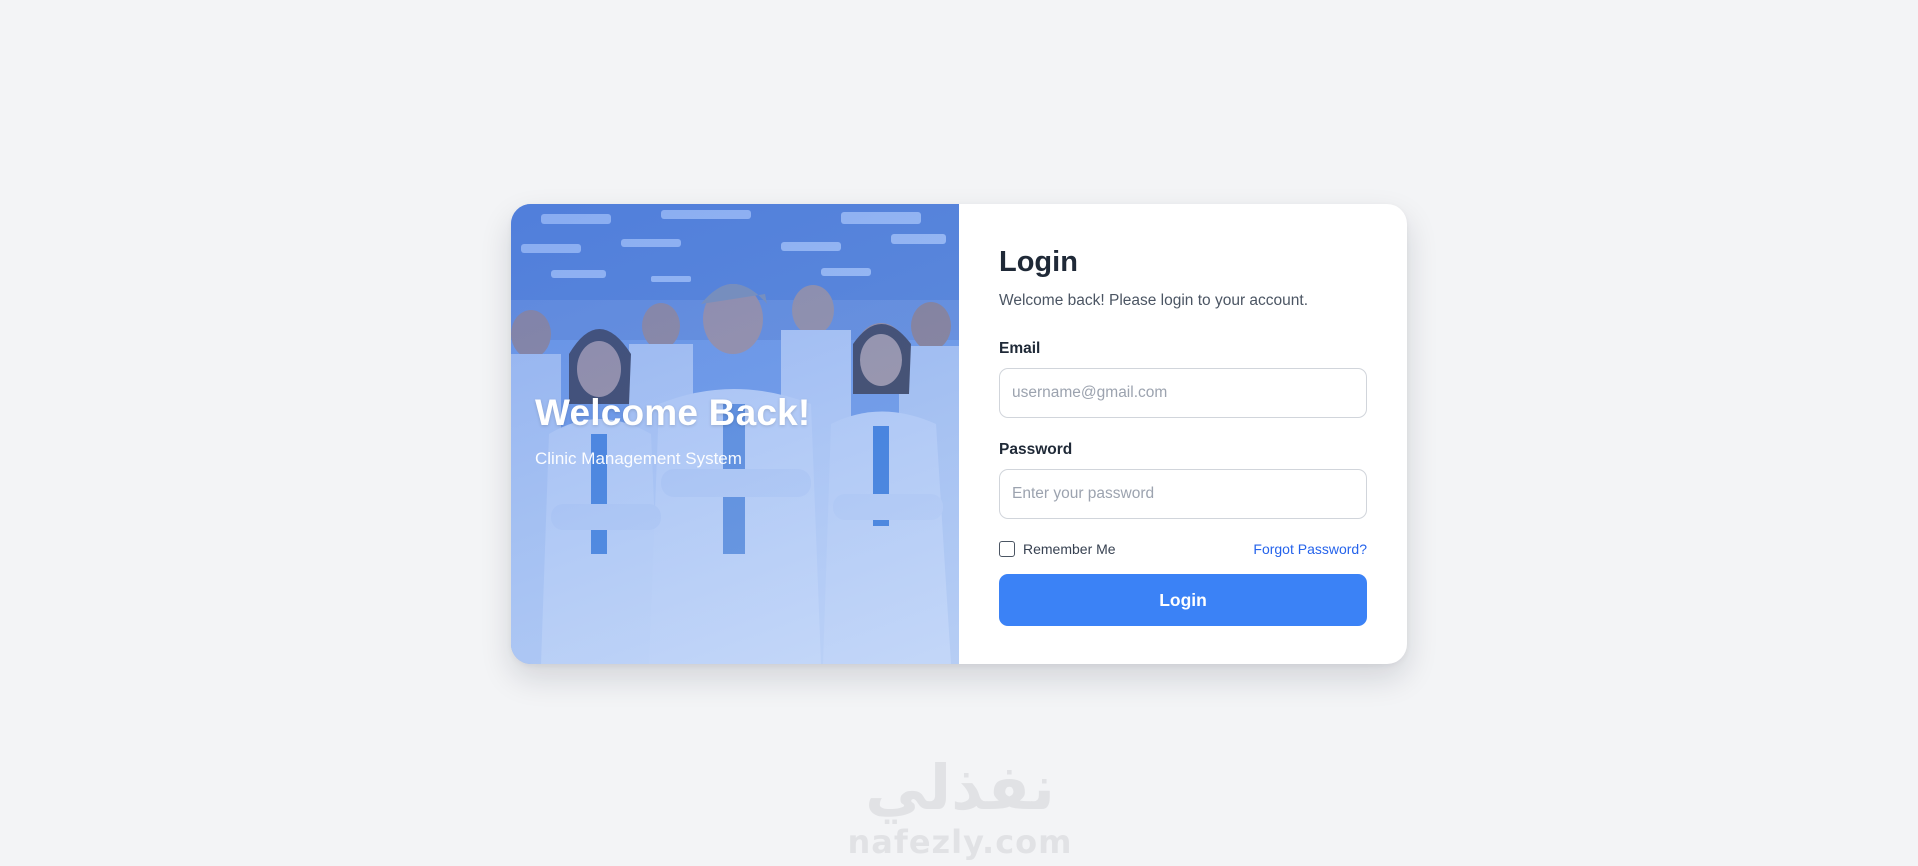 This screenshot has height=866, width=1918. I want to click on hero-title: Welcome Back!, so click(673, 412).